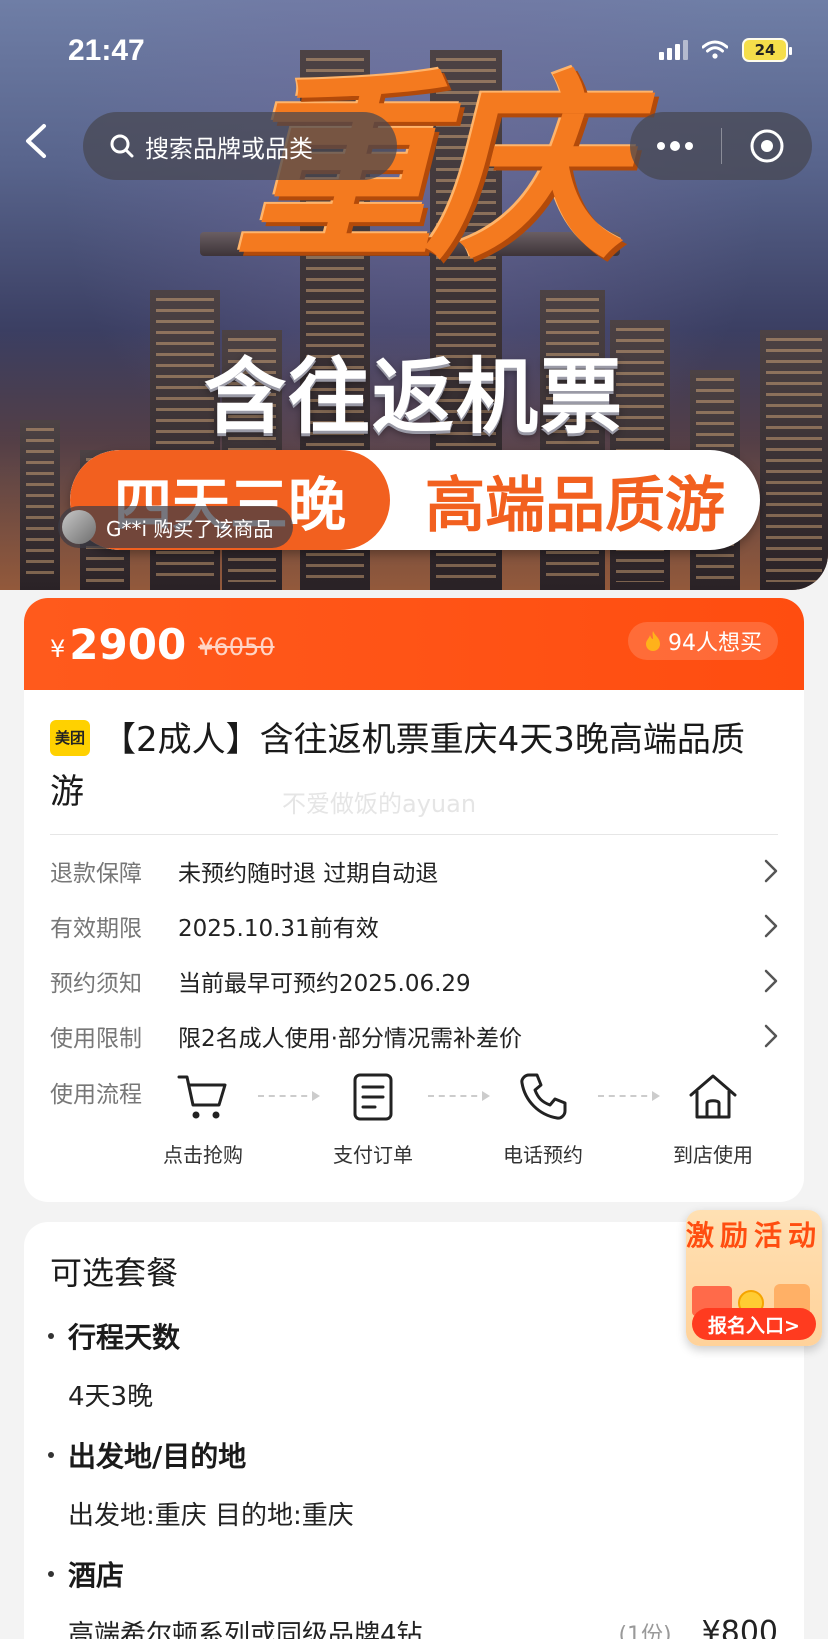 The image size is (828, 1639). Describe the element at coordinates (350, 1038) in the screenshot. I see `info-value: 限2名成人使用·部分情况需补差价` at that location.